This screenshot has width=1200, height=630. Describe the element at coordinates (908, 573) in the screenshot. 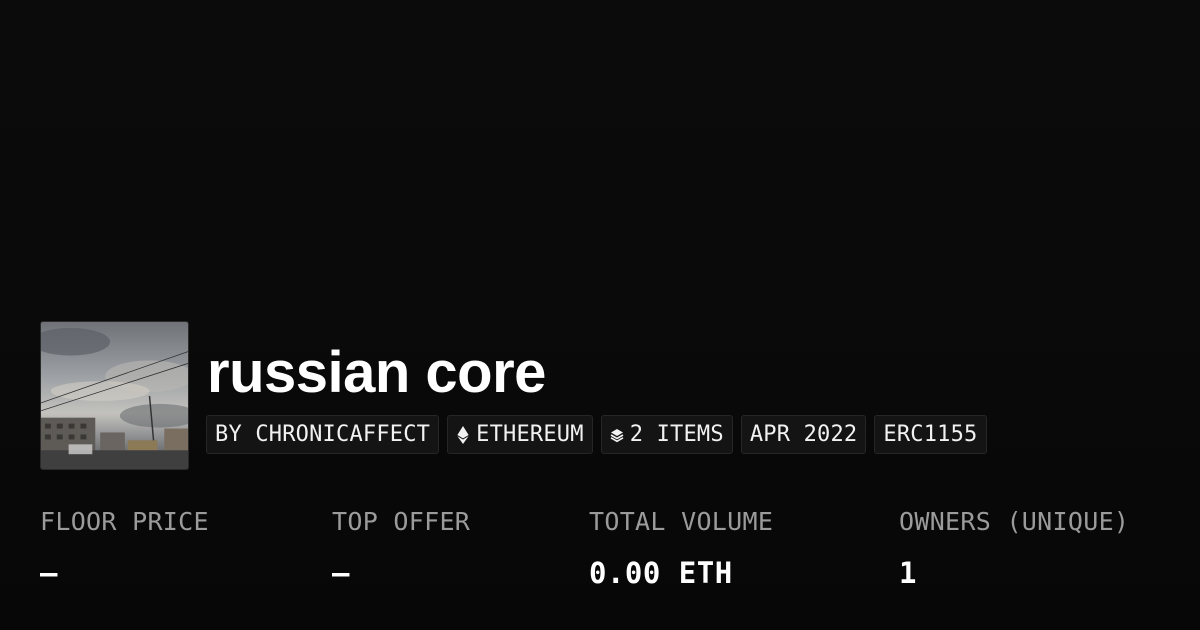

I see `owners-value: 1` at that location.